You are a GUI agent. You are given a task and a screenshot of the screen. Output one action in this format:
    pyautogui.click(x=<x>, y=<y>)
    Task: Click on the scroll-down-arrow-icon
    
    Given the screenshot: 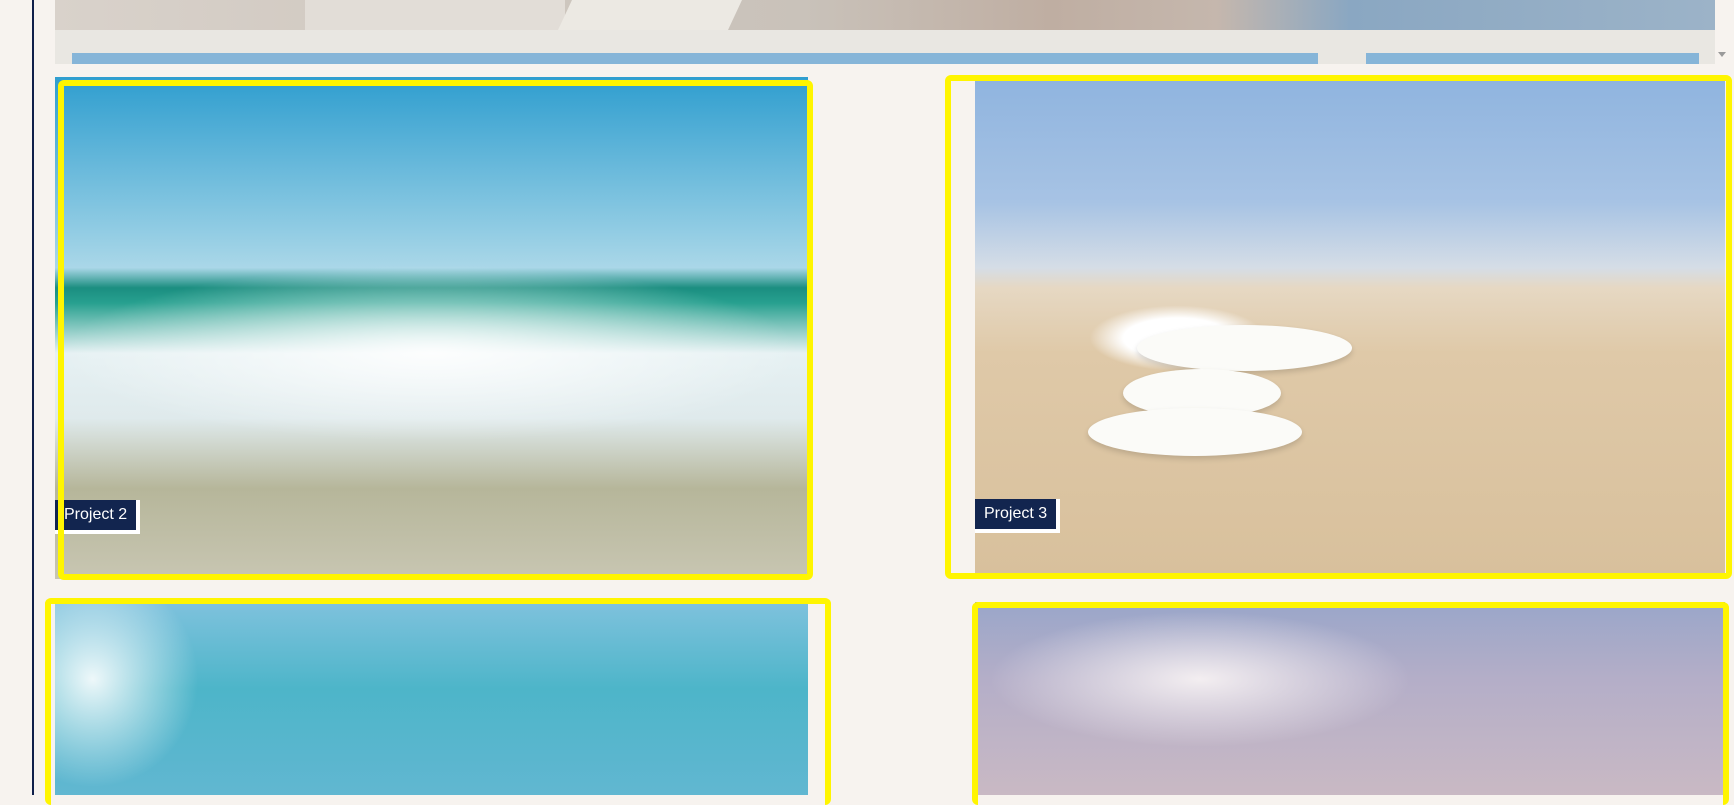 What is the action you would take?
    pyautogui.click(x=1722, y=54)
    